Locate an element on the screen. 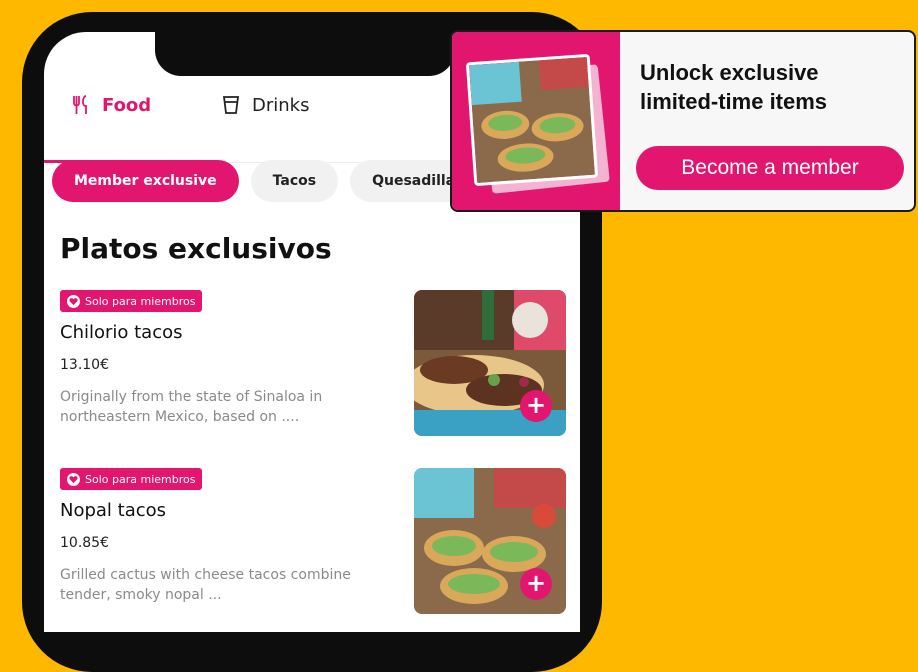 Image resolution: width=918 pixels, height=672 pixels. chilorio-tacos-photo: + is located at coordinates (490, 363).